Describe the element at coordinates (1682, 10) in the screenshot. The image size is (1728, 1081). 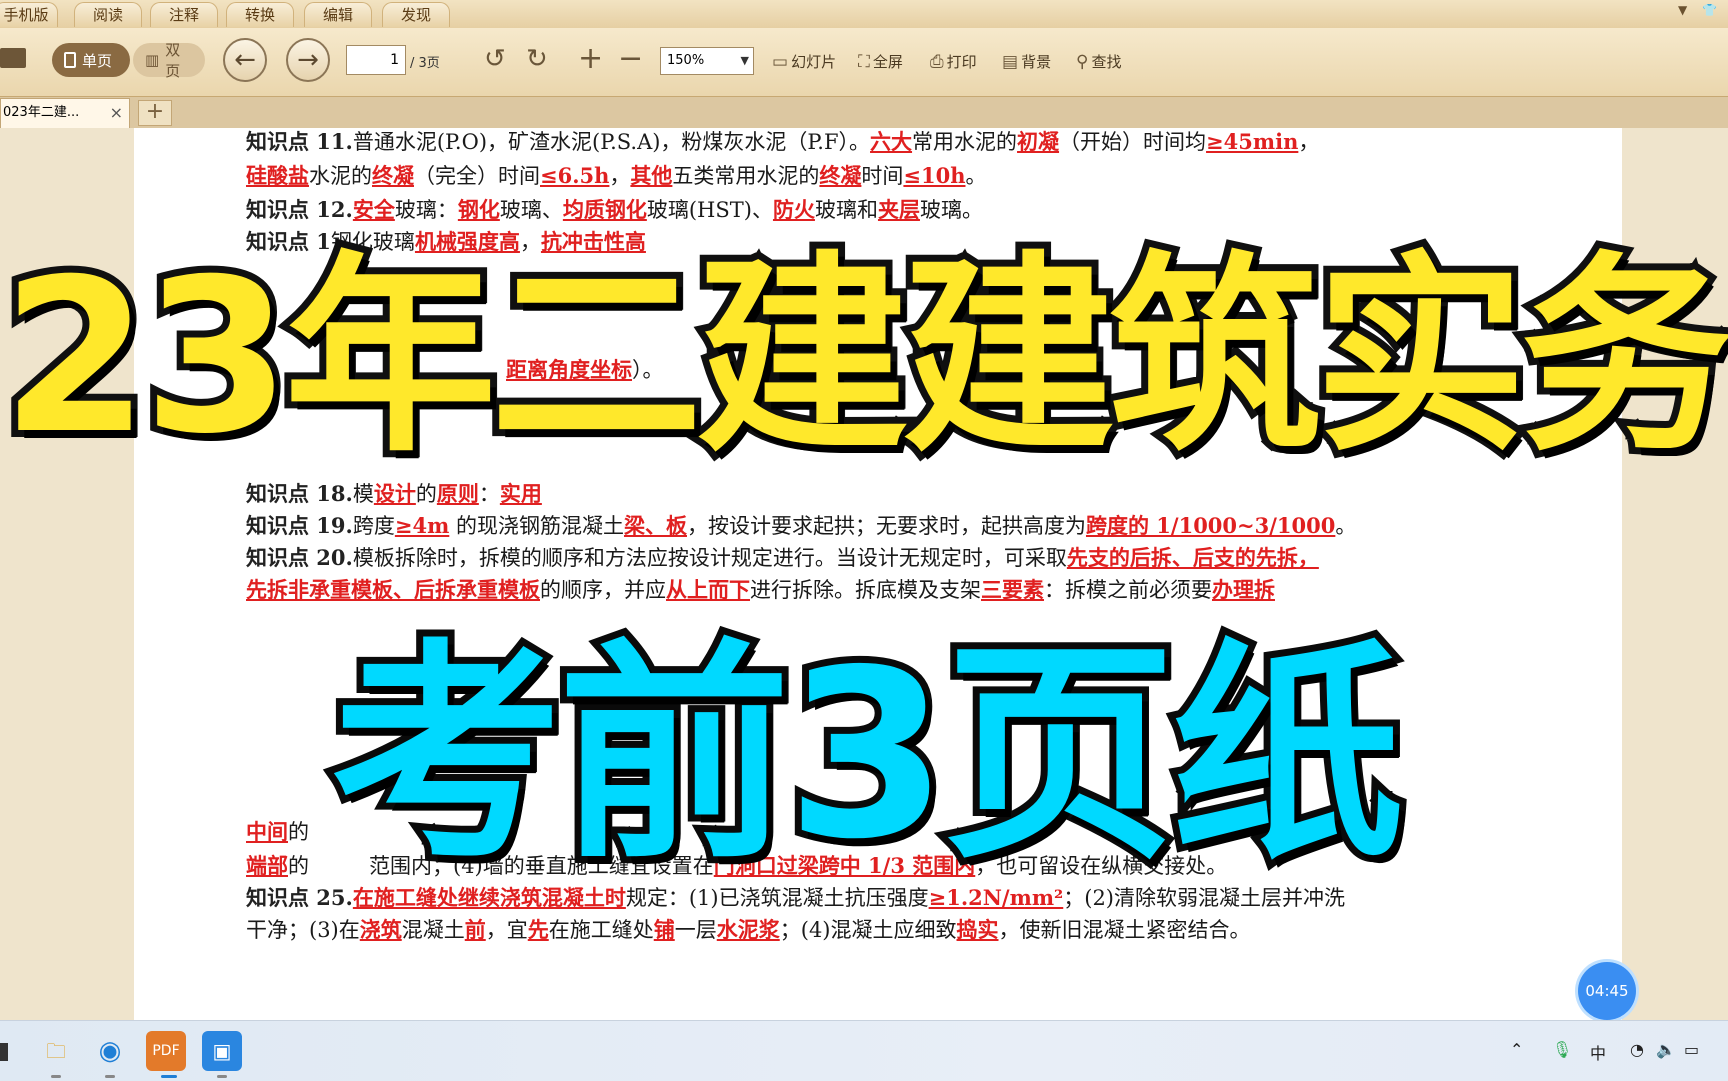
I see `collapse-ribbon-icon: ▼` at that location.